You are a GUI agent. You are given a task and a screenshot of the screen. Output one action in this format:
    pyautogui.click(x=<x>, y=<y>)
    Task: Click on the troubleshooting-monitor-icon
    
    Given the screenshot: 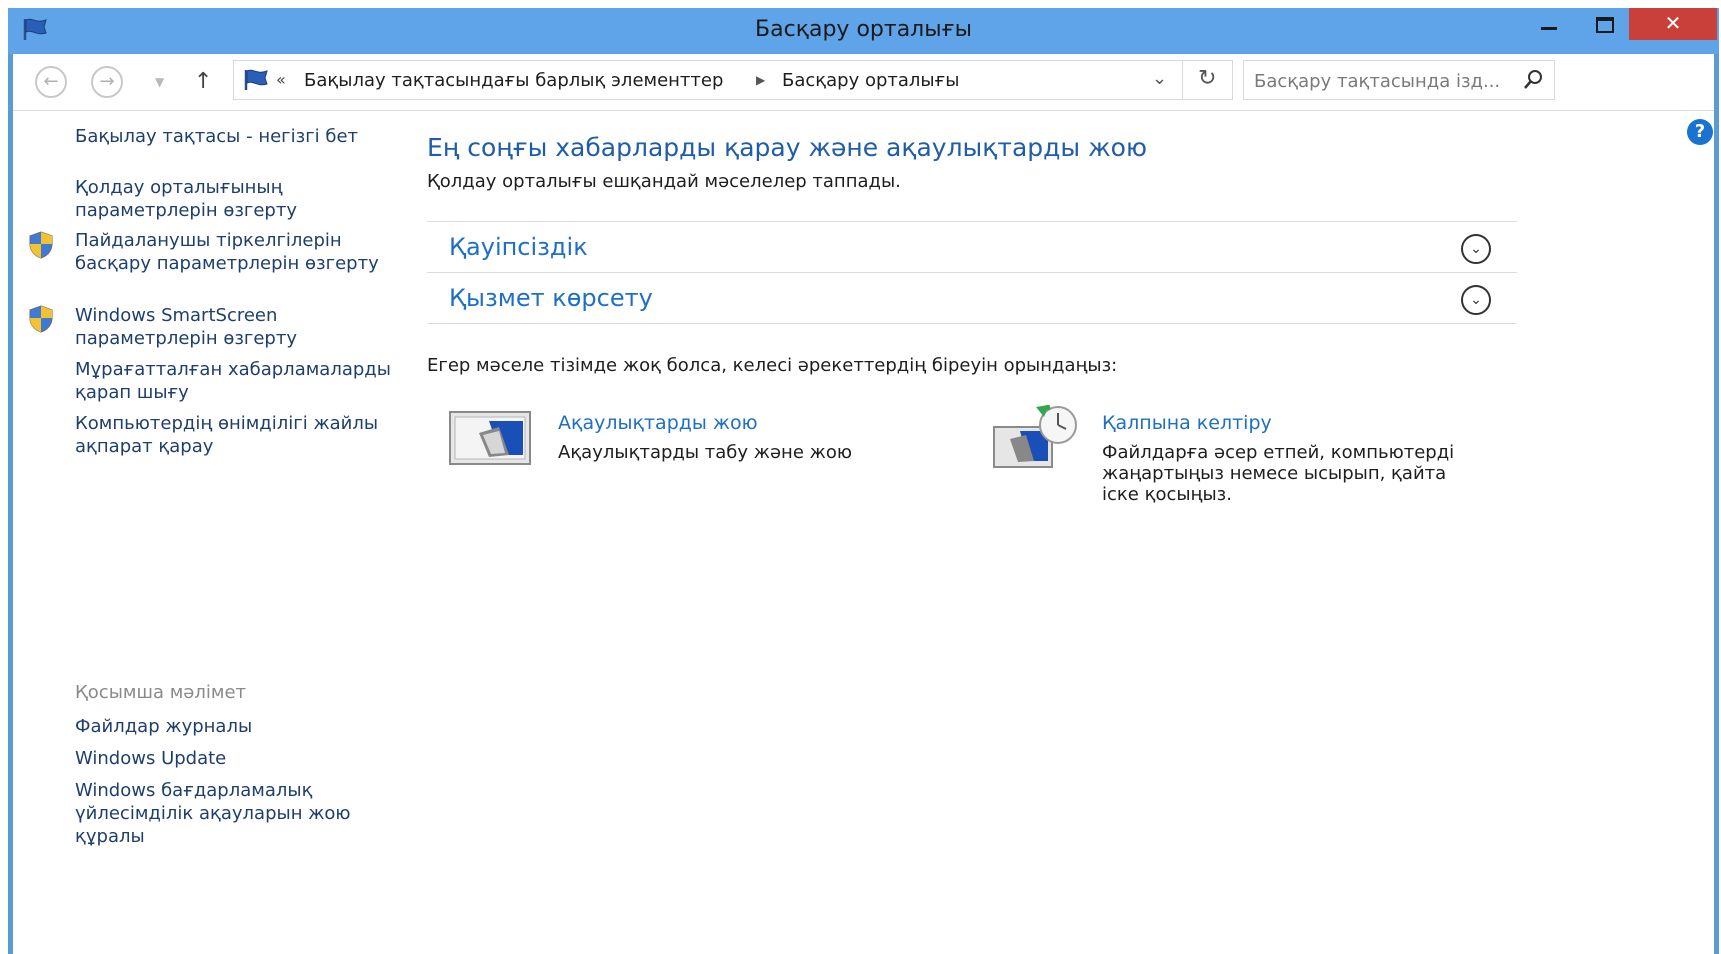 What is the action you would take?
    pyautogui.click(x=491, y=441)
    